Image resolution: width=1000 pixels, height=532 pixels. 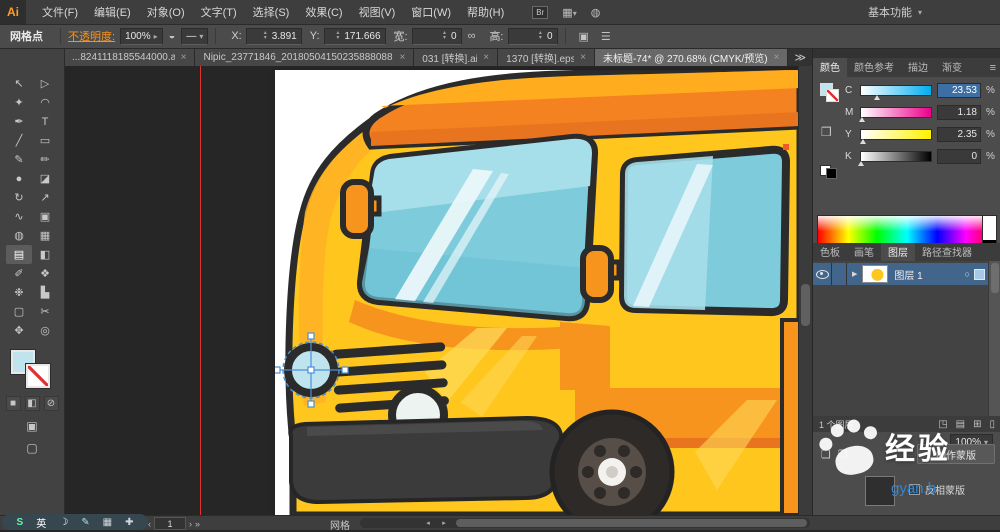 I want to click on width-tool: ∿, so click(x=19, y=216).